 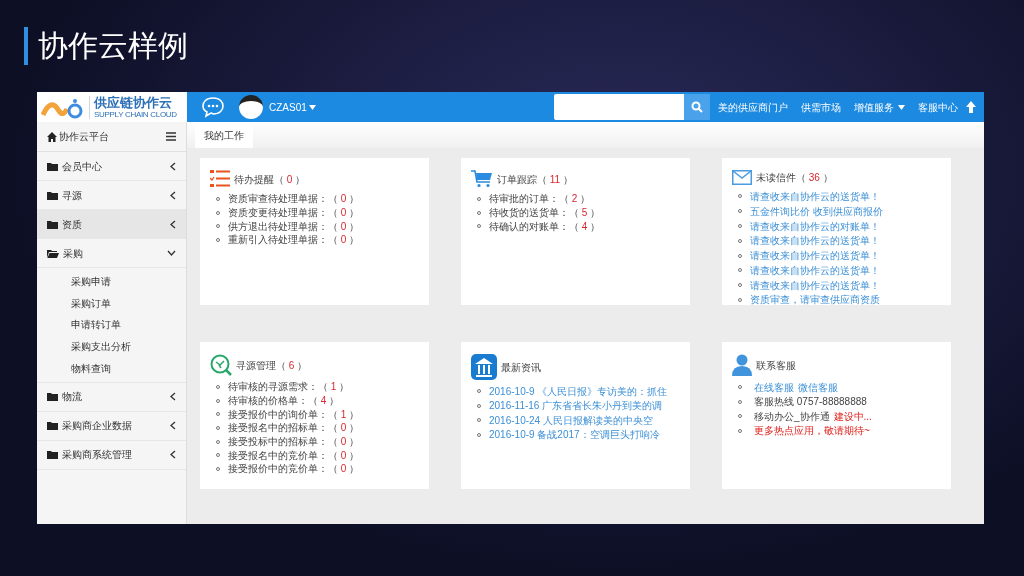 I want to click on envelope-icon, so click(x=742, y=177).